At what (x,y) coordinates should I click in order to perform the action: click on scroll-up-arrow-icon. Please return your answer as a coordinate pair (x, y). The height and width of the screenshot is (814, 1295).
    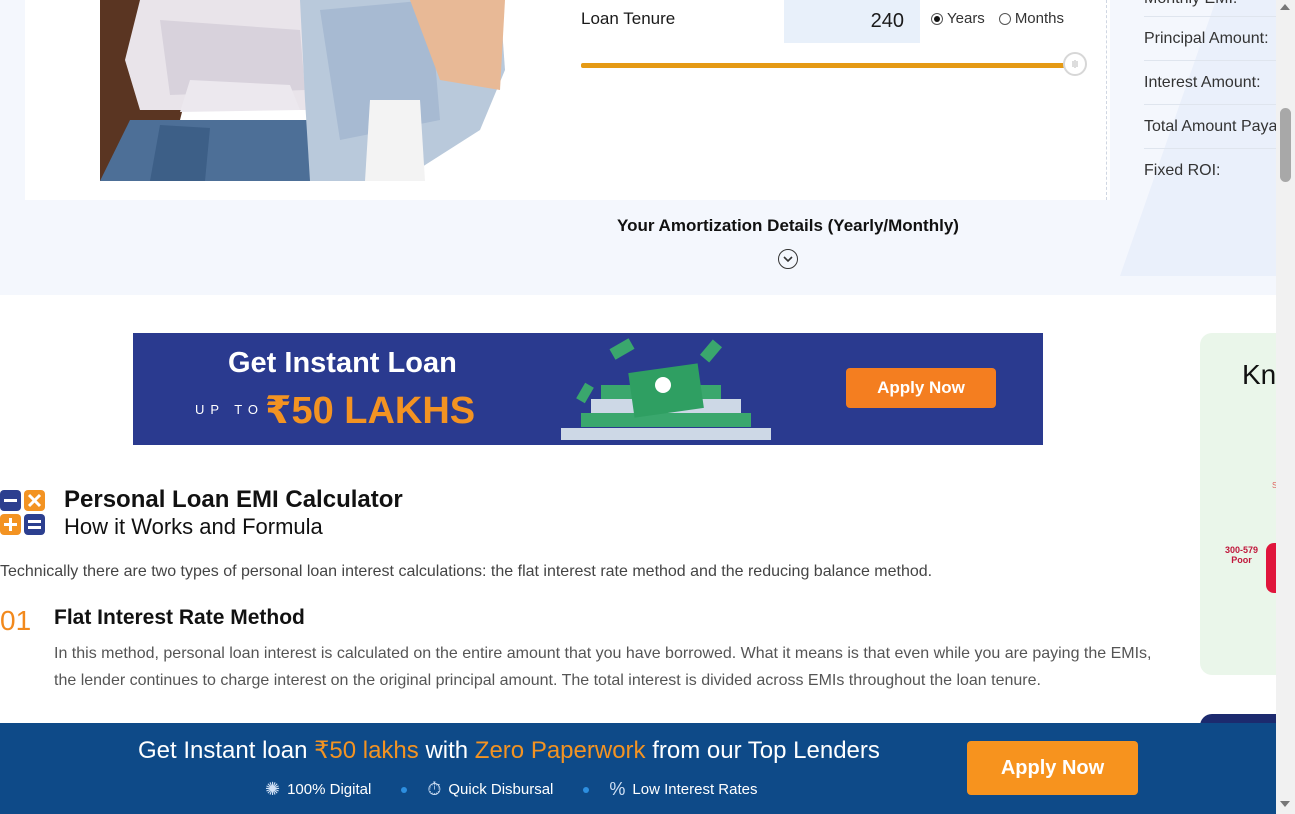
    Looking at the image, I should click on (1285, 7).